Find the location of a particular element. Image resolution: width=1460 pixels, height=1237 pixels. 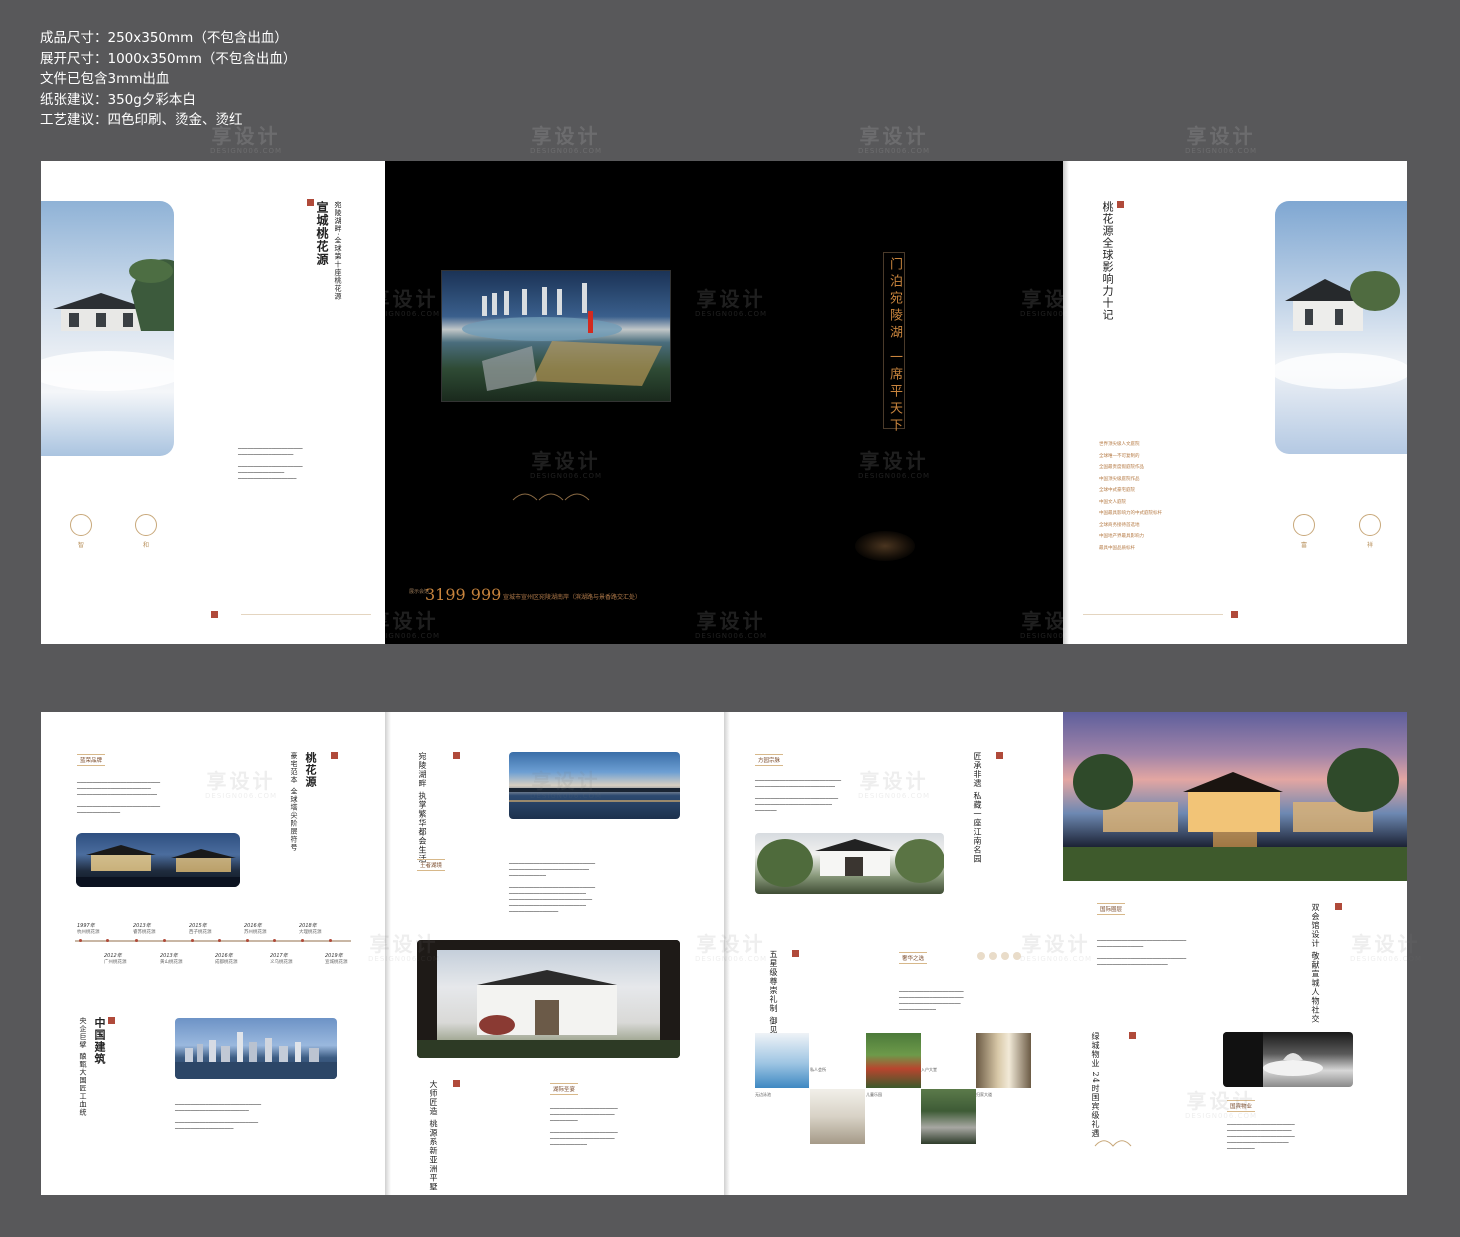

city-skyline-photo is located at coordinates (256, 1048).